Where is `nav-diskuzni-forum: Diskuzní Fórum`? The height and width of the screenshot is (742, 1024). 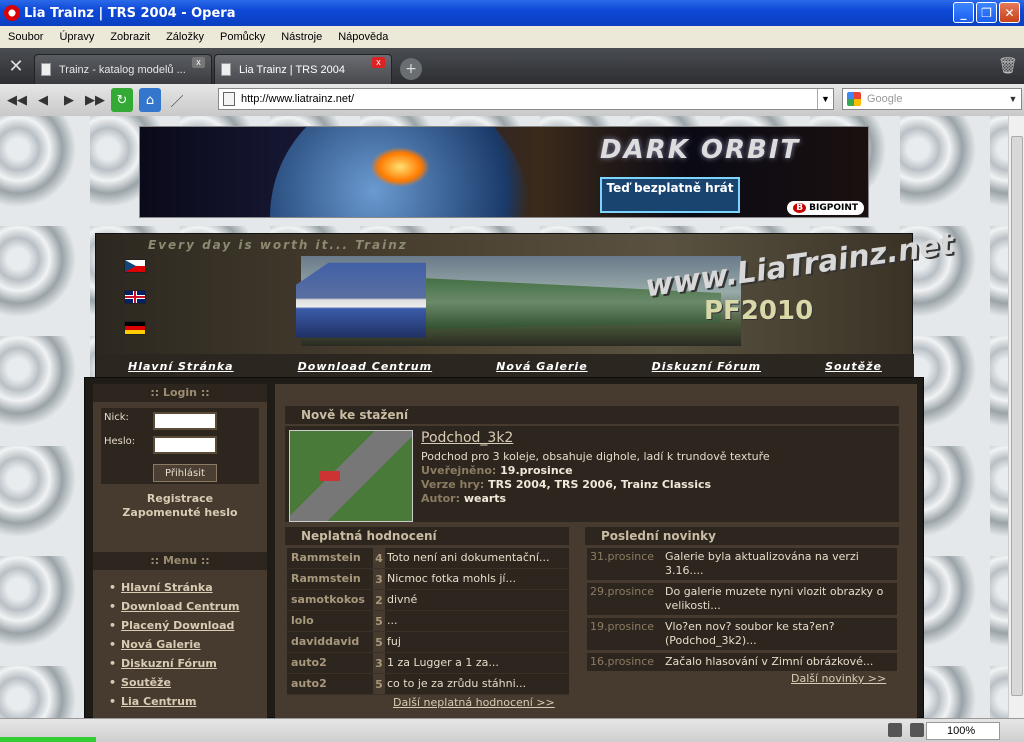 nav-diskuzni-forum: Diskuzní Fórum is located at coordinates (706, 366).